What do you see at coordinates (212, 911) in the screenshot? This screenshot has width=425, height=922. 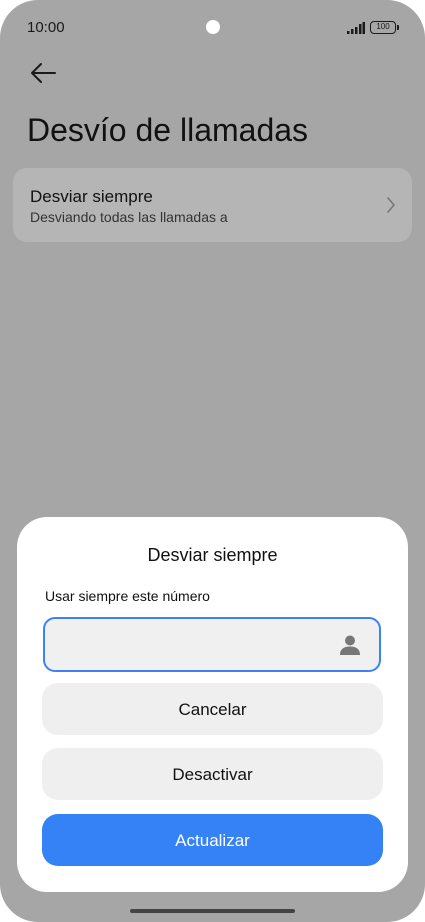 I see `home-indicator` at bounding box center [212, 911].